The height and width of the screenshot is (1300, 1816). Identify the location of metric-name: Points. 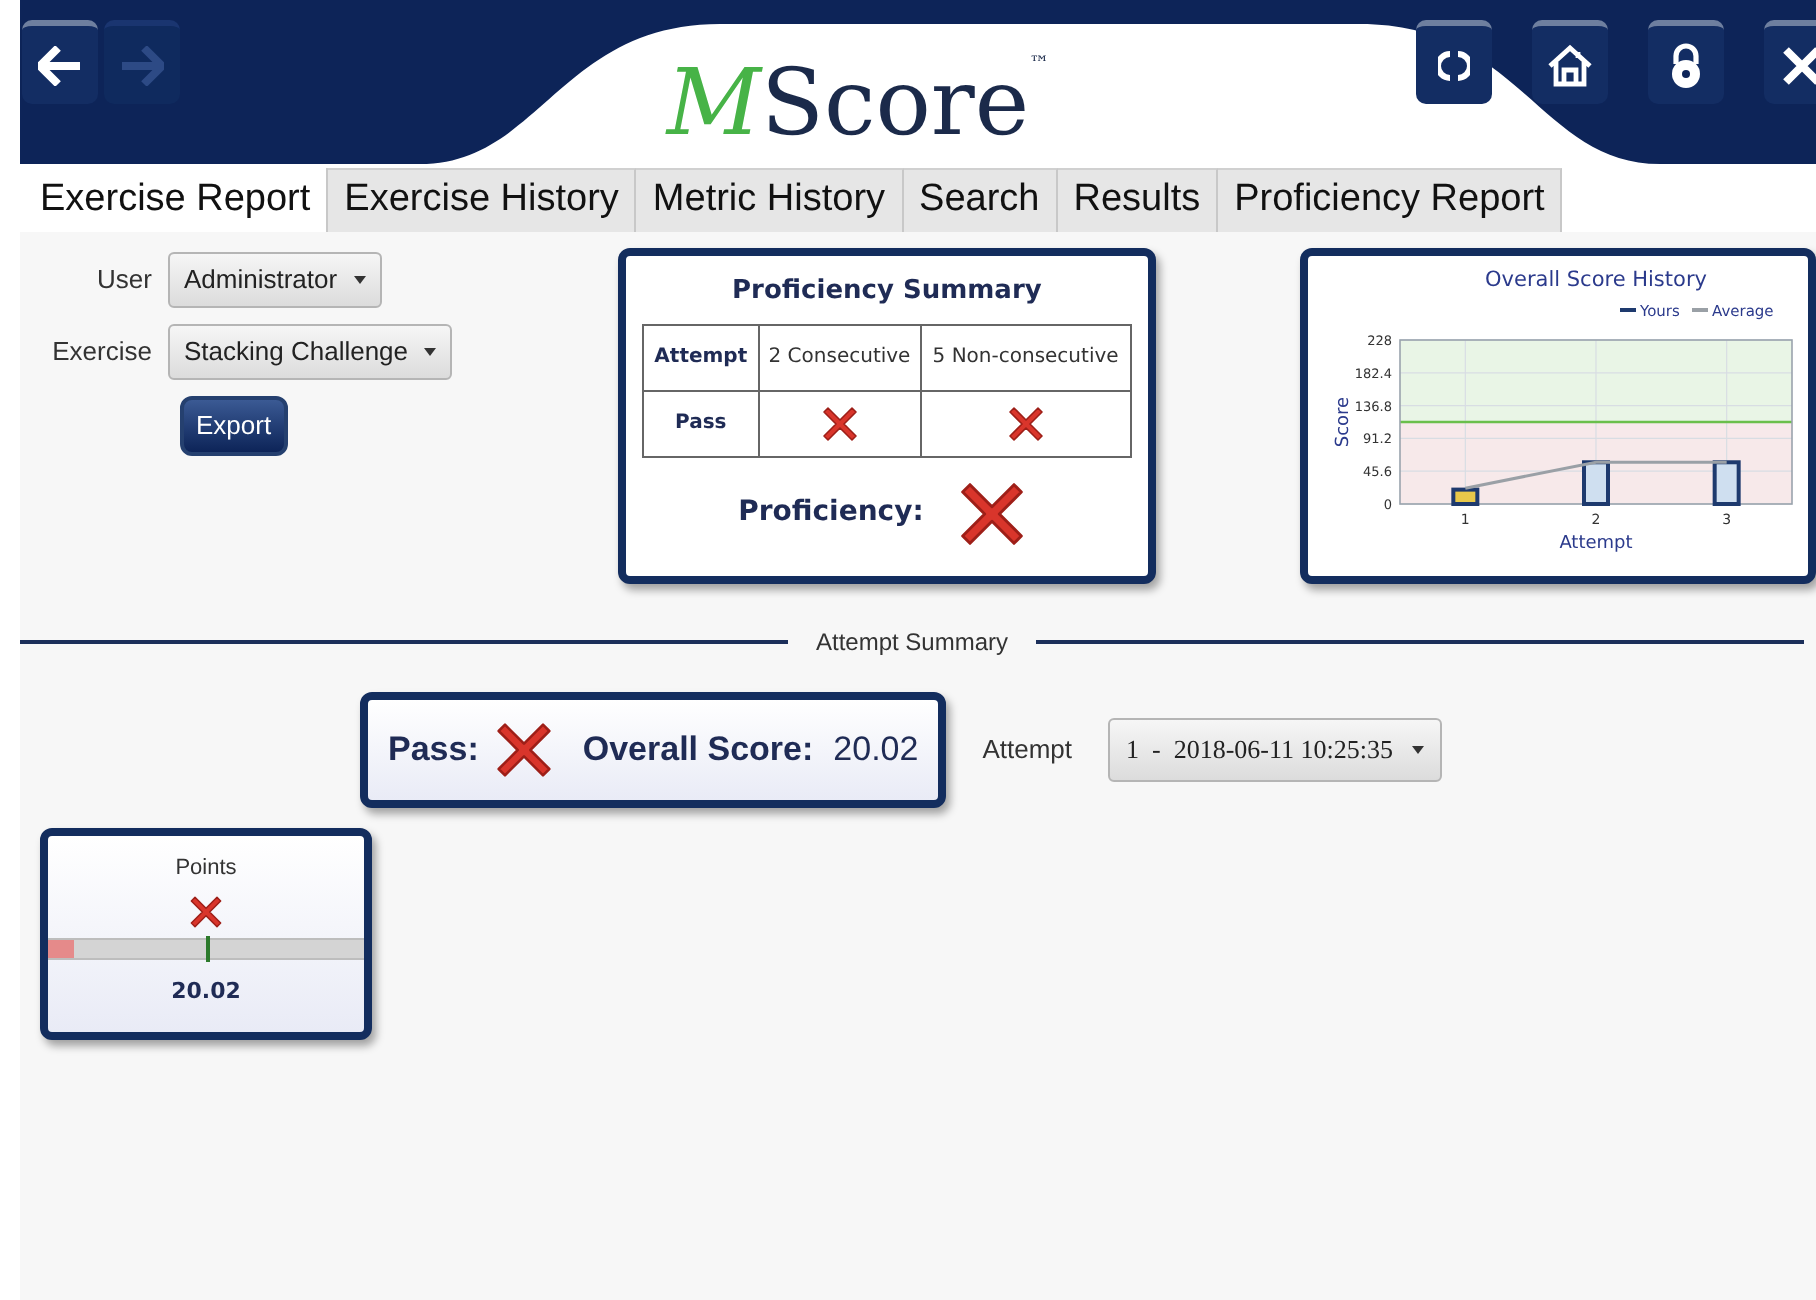
(206, 869).